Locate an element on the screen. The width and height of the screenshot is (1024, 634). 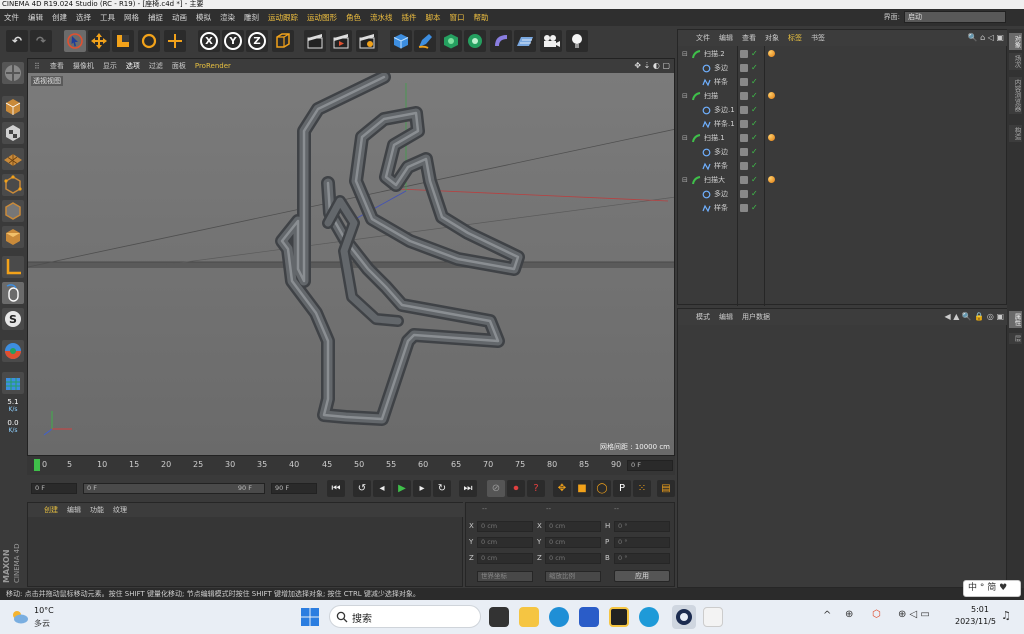
start-frame-field: 0 F is located at coordinates (54, 488).